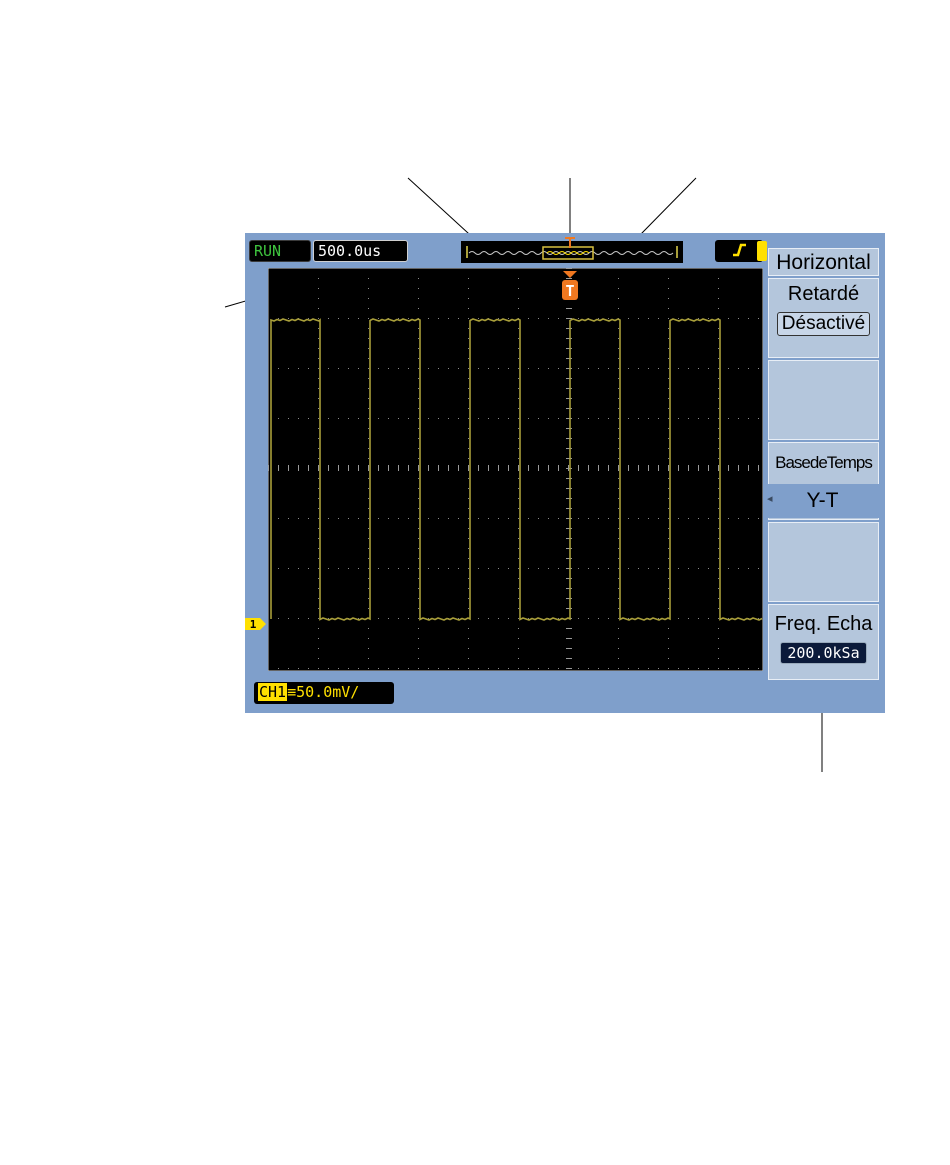 This screenshot has width=950, height=1165. What do you see at coordinates (570, 285) in the screenshot?
I see `trigger-marker-icon: T` at bounding box center [570, 285].